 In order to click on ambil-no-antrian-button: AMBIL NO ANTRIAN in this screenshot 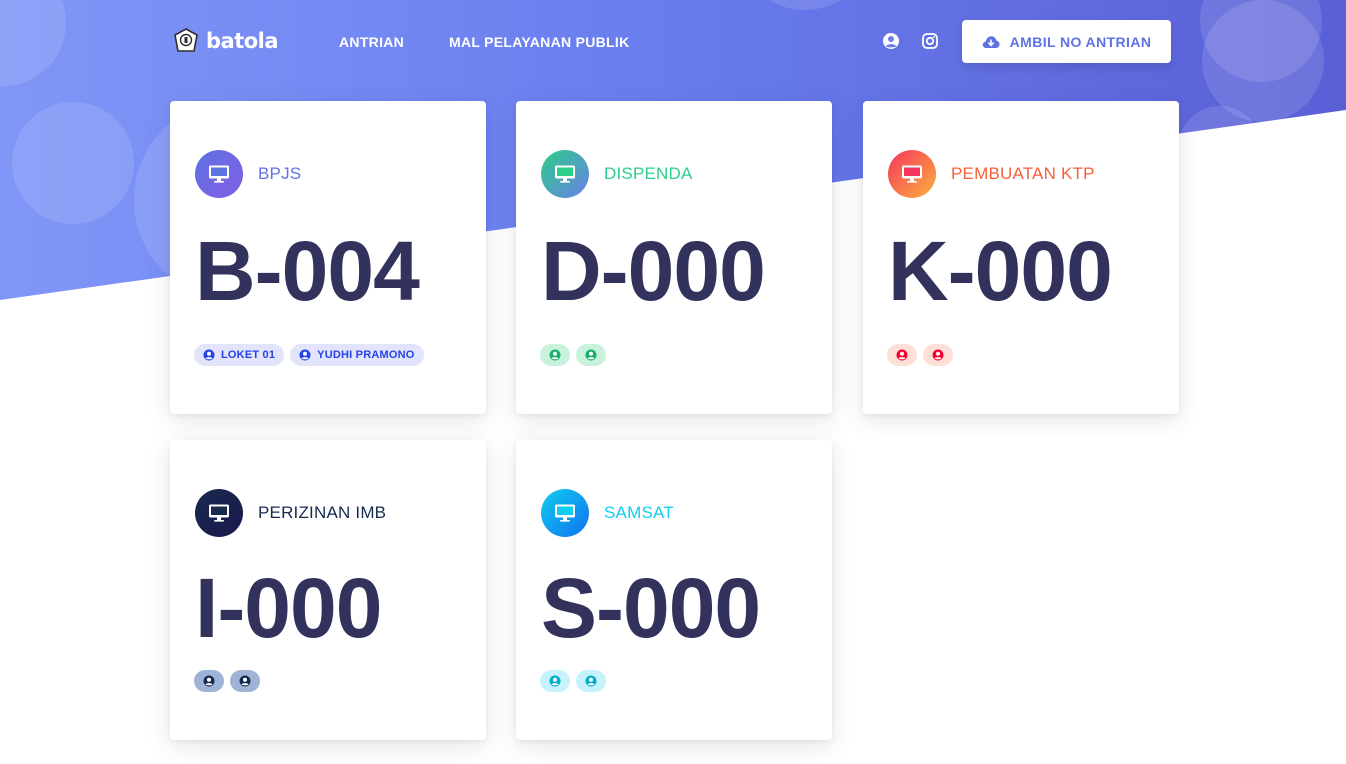, I will do `click(1066, 41)`.